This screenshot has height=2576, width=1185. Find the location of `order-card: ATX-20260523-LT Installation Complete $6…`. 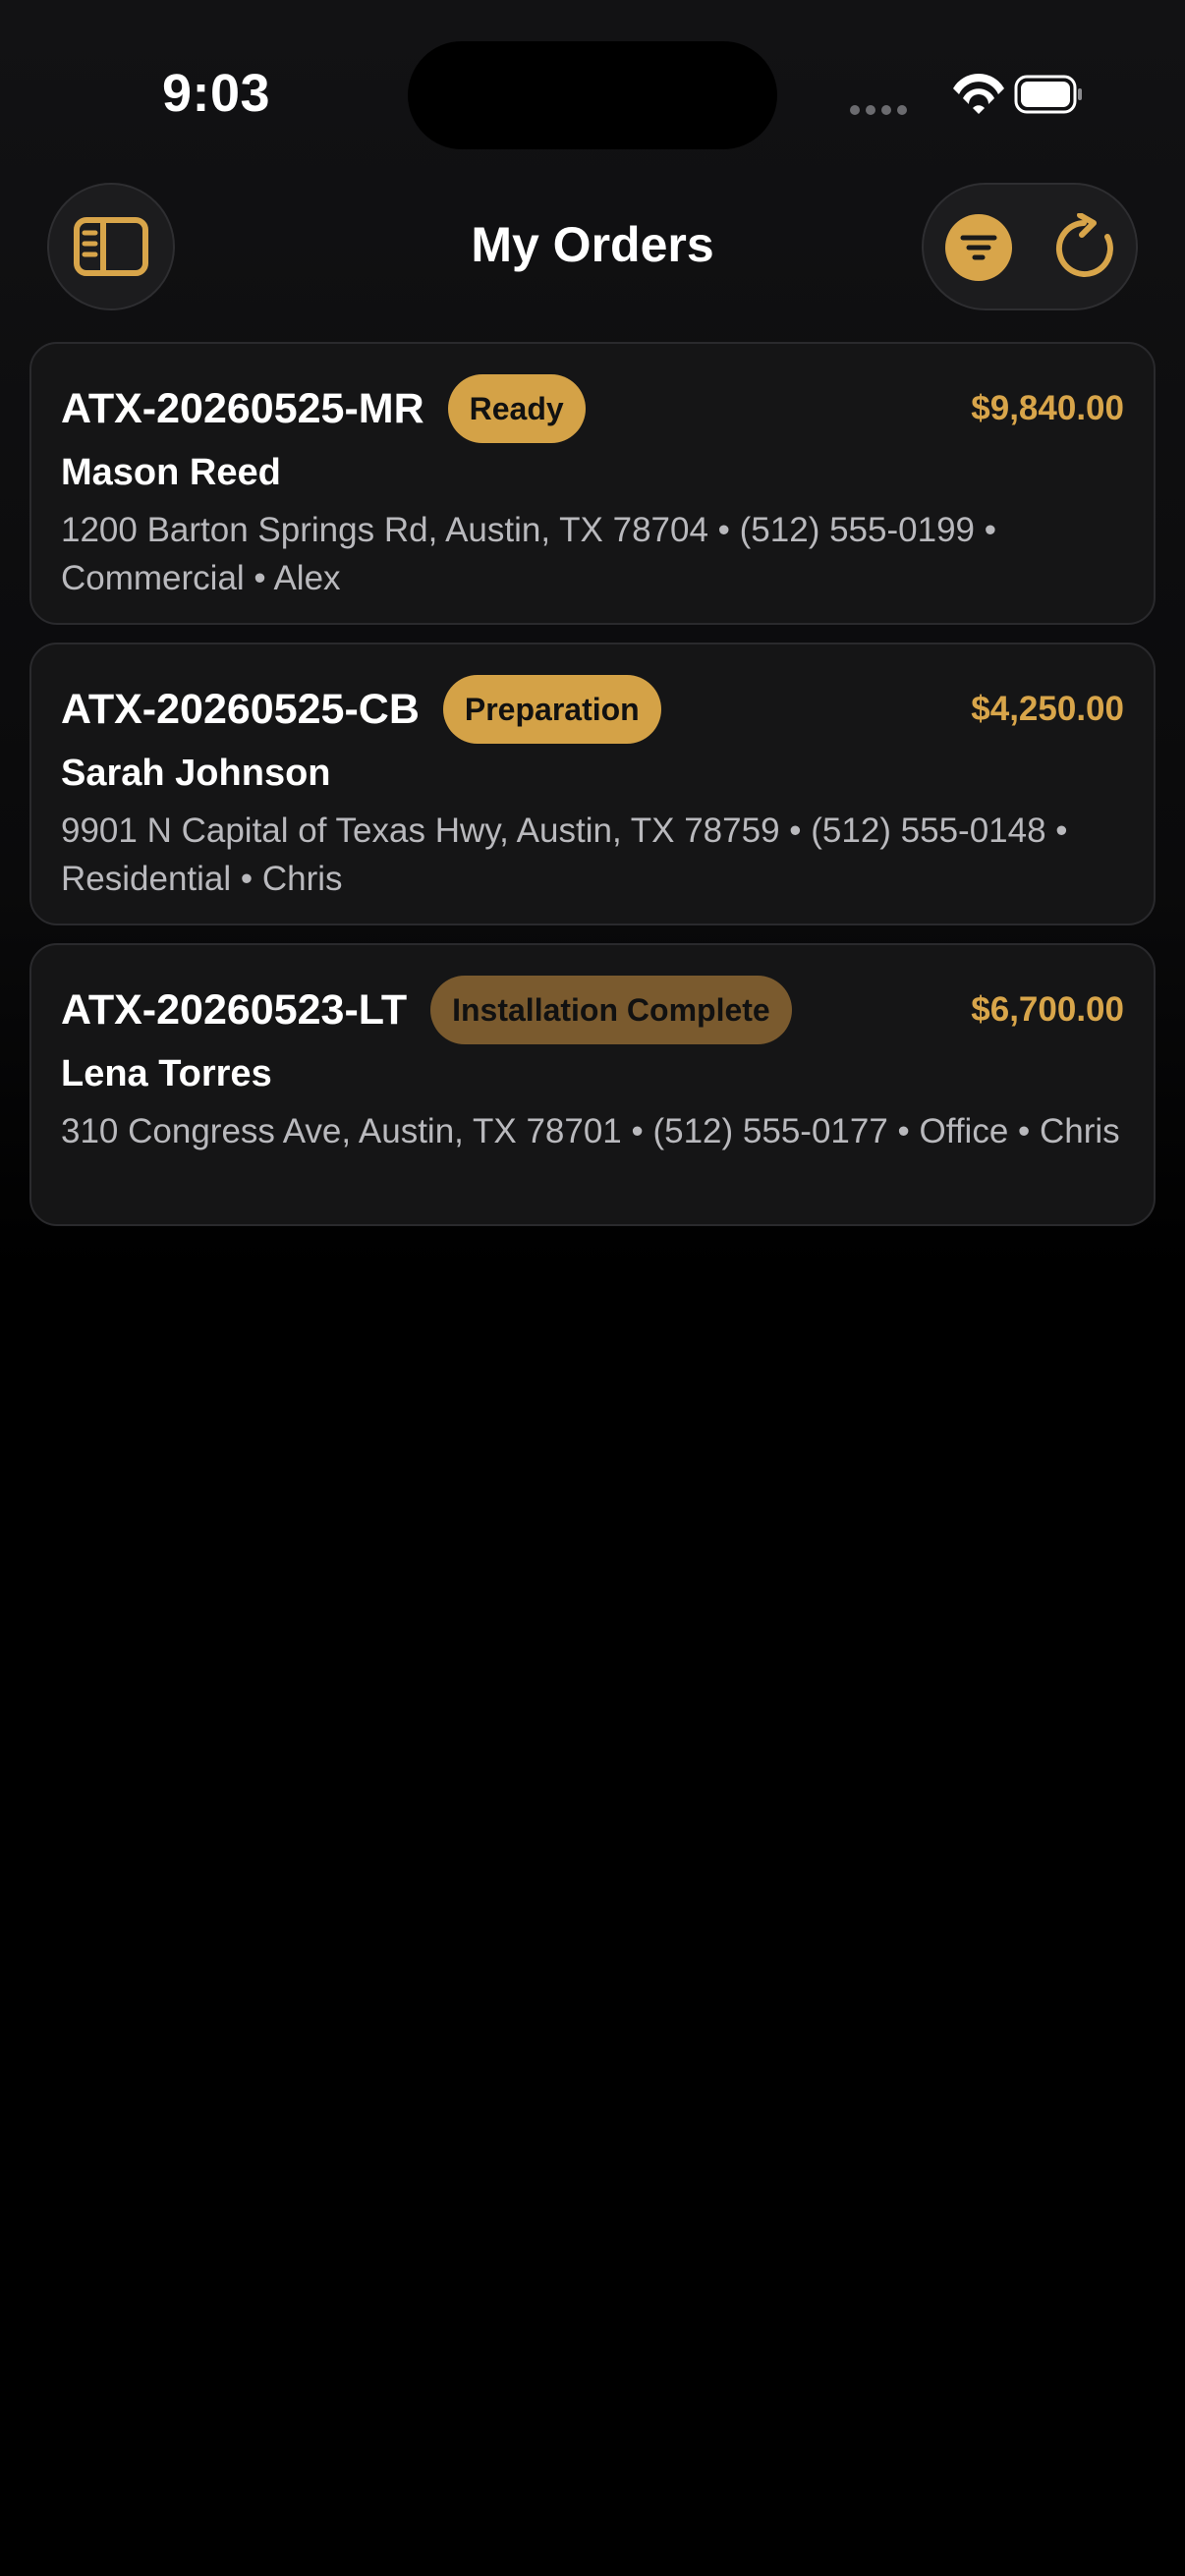

order-card: ATX-20260523-LT Installation Complete $6… is located at coordinates (592, 1084).